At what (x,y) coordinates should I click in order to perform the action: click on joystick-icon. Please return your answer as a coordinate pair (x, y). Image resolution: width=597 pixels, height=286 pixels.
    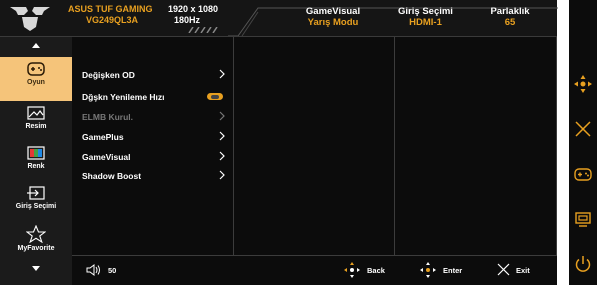
    Looking at the image, I should click on (583, 84).